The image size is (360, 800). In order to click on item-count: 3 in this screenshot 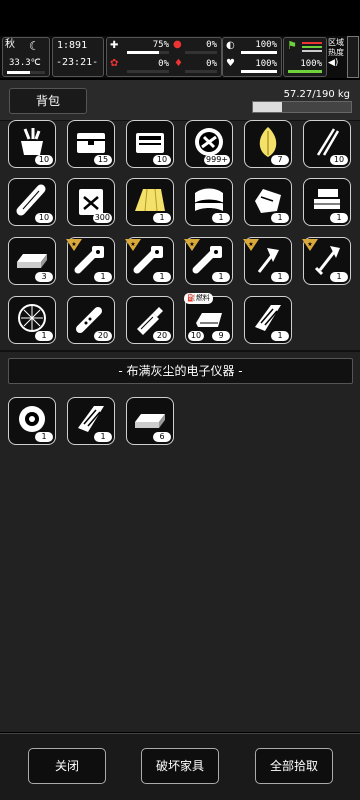, I will do `click(44, 277)`.